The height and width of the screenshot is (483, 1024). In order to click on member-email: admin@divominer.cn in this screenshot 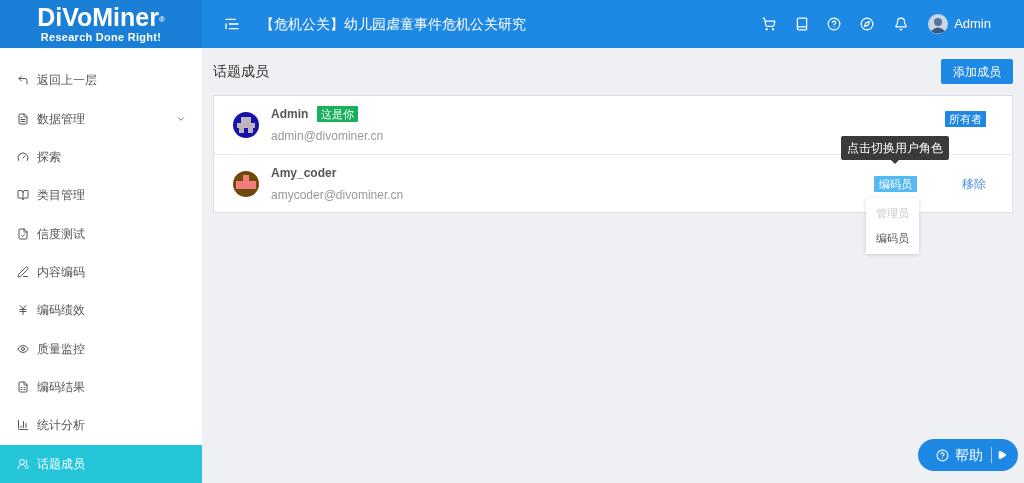, I will do `click(327, 136)`.